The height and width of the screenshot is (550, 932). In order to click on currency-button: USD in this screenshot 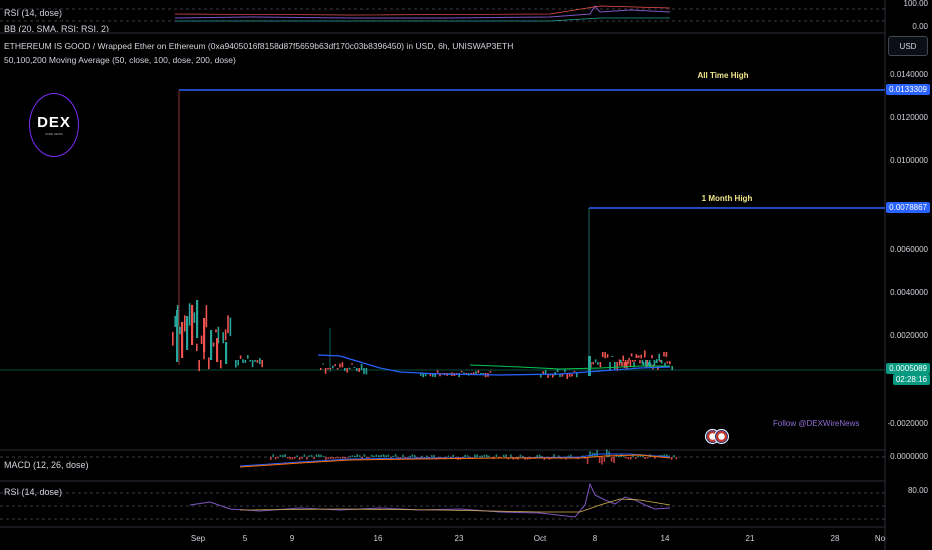, I will do `click(908, 46)`.